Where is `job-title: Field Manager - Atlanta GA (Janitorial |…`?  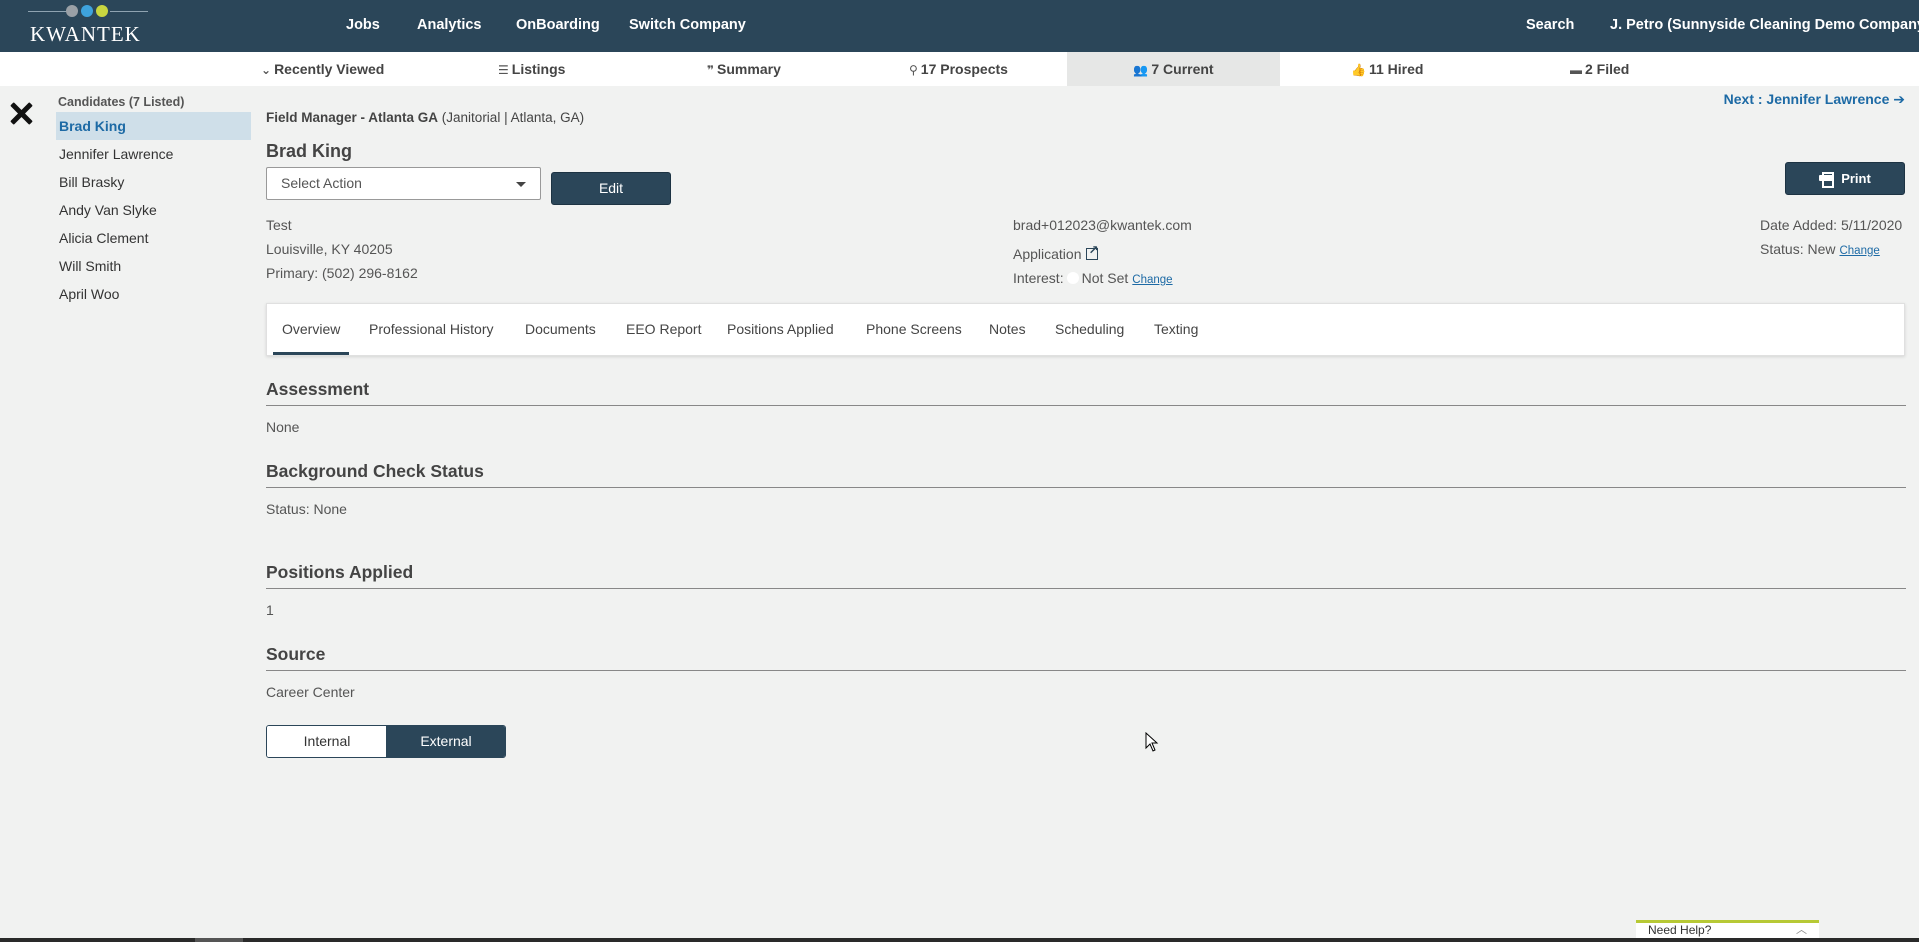 job-title: Field Manager - Atlanta GA (Janitorial |… is located at coordinates (425, 117).